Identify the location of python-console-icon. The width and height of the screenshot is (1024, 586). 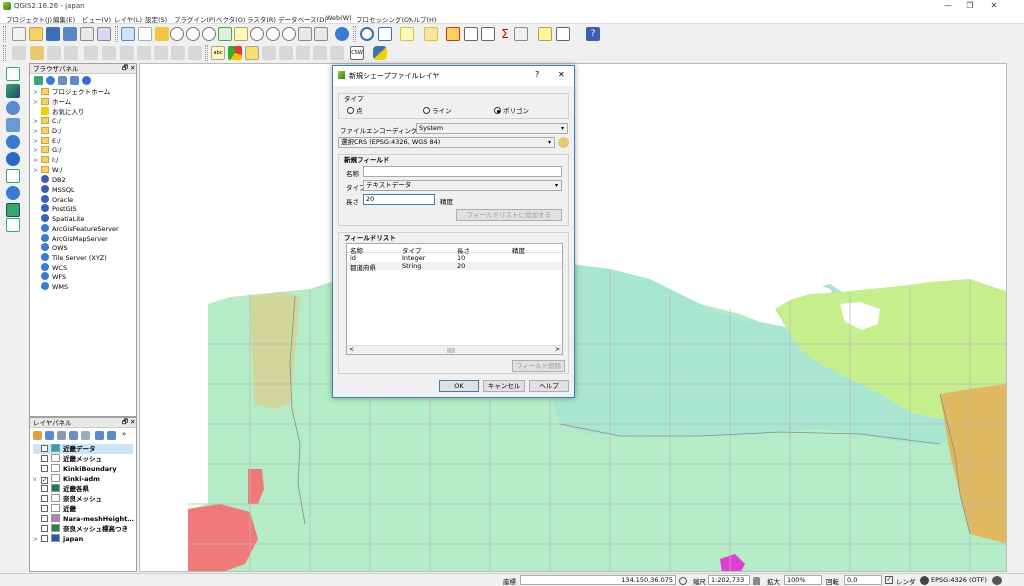
(380, 53).